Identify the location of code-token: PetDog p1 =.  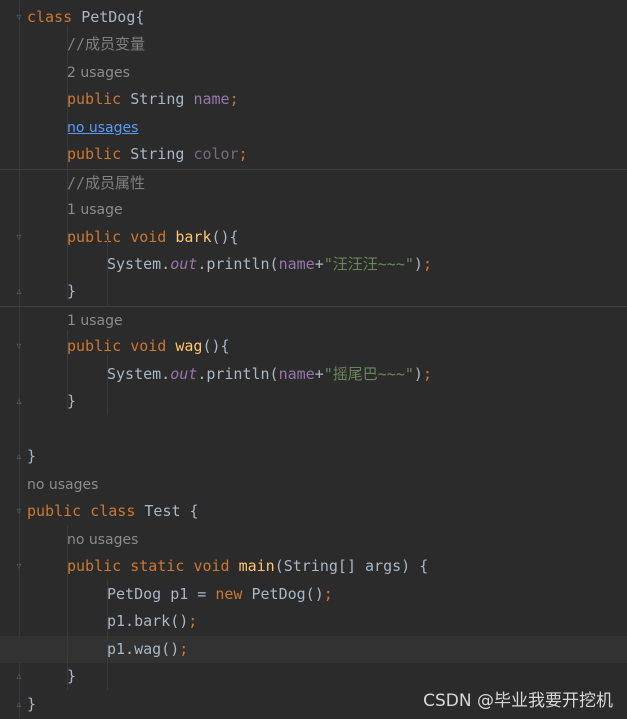
(161, 594).